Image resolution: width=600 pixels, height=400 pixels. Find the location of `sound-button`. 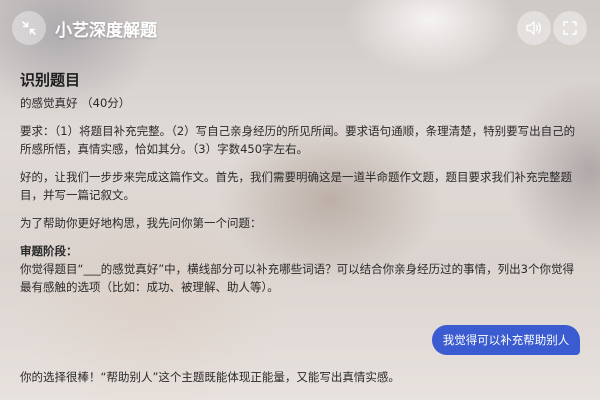

sound-button is located at coordinates (534, 28).